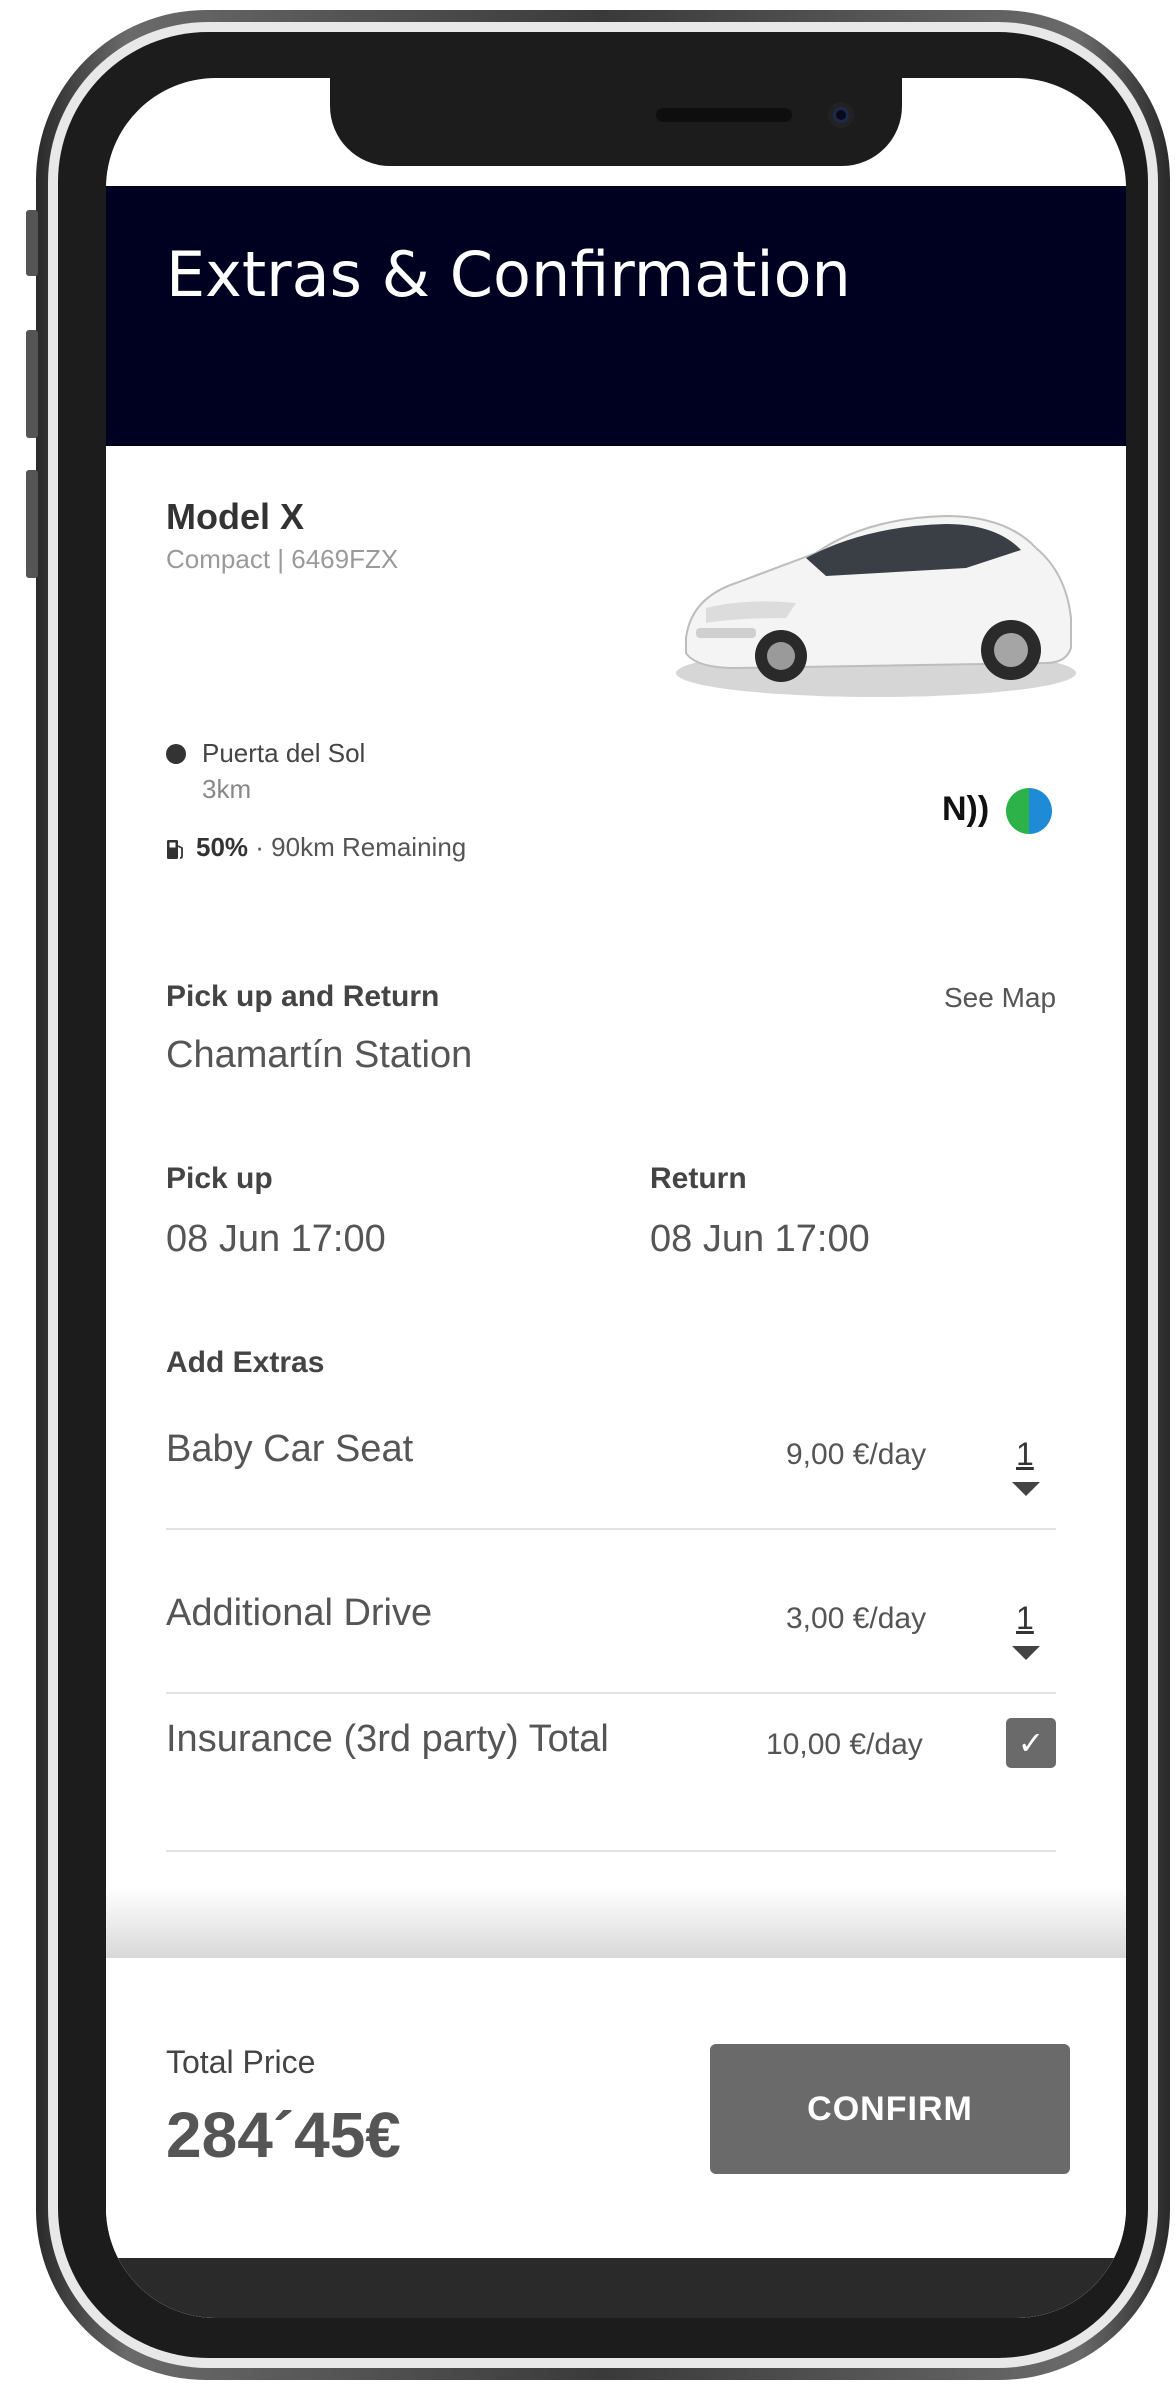 The width and height of the screenshot is (1175, 2387). I want to click on extra-price: 9,00 €/day, so click(856, 1454).